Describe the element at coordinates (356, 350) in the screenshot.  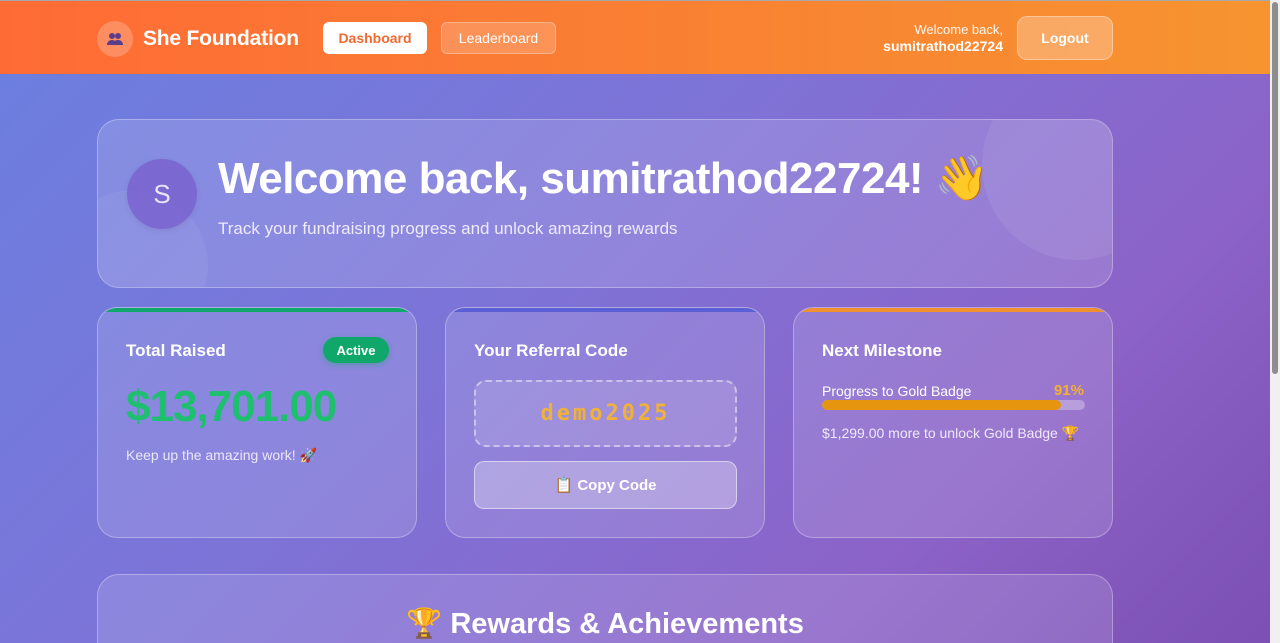
I see `status-badge: Active` at that location.